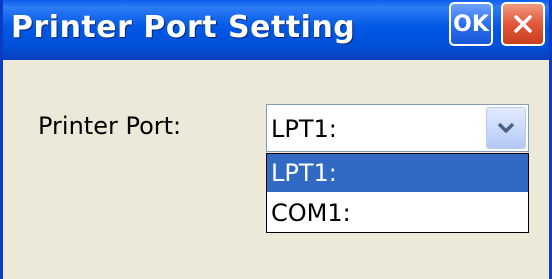 The height and width of the screenshot is (279, 552). What do you see at coordinates (183, 27) in the screenshot?
I see `window-title: Printer Port Setting` at bounding box center [183, 27].